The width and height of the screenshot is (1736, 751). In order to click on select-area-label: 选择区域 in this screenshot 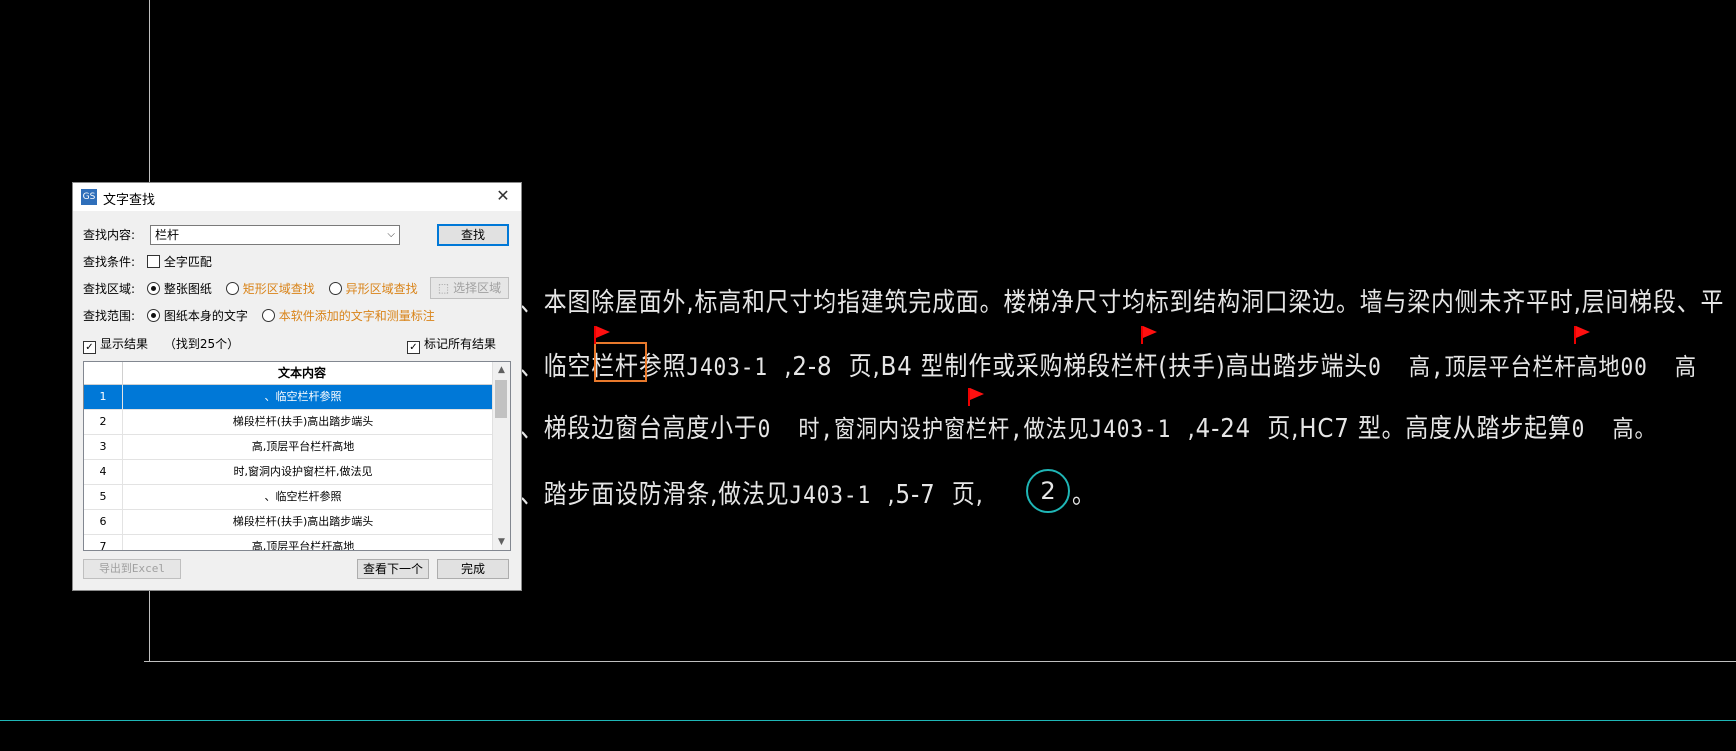, I will do `click(477, 288)`.